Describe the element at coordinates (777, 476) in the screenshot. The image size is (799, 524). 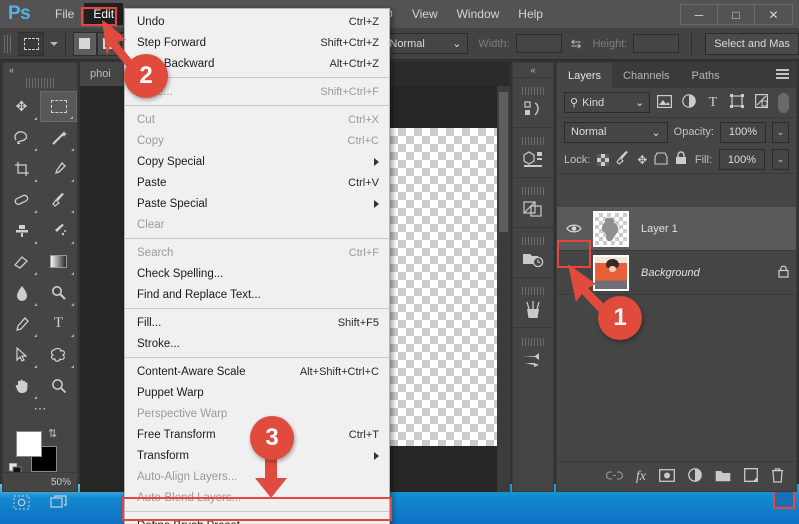
I see `delete-layer-icon` at that location.